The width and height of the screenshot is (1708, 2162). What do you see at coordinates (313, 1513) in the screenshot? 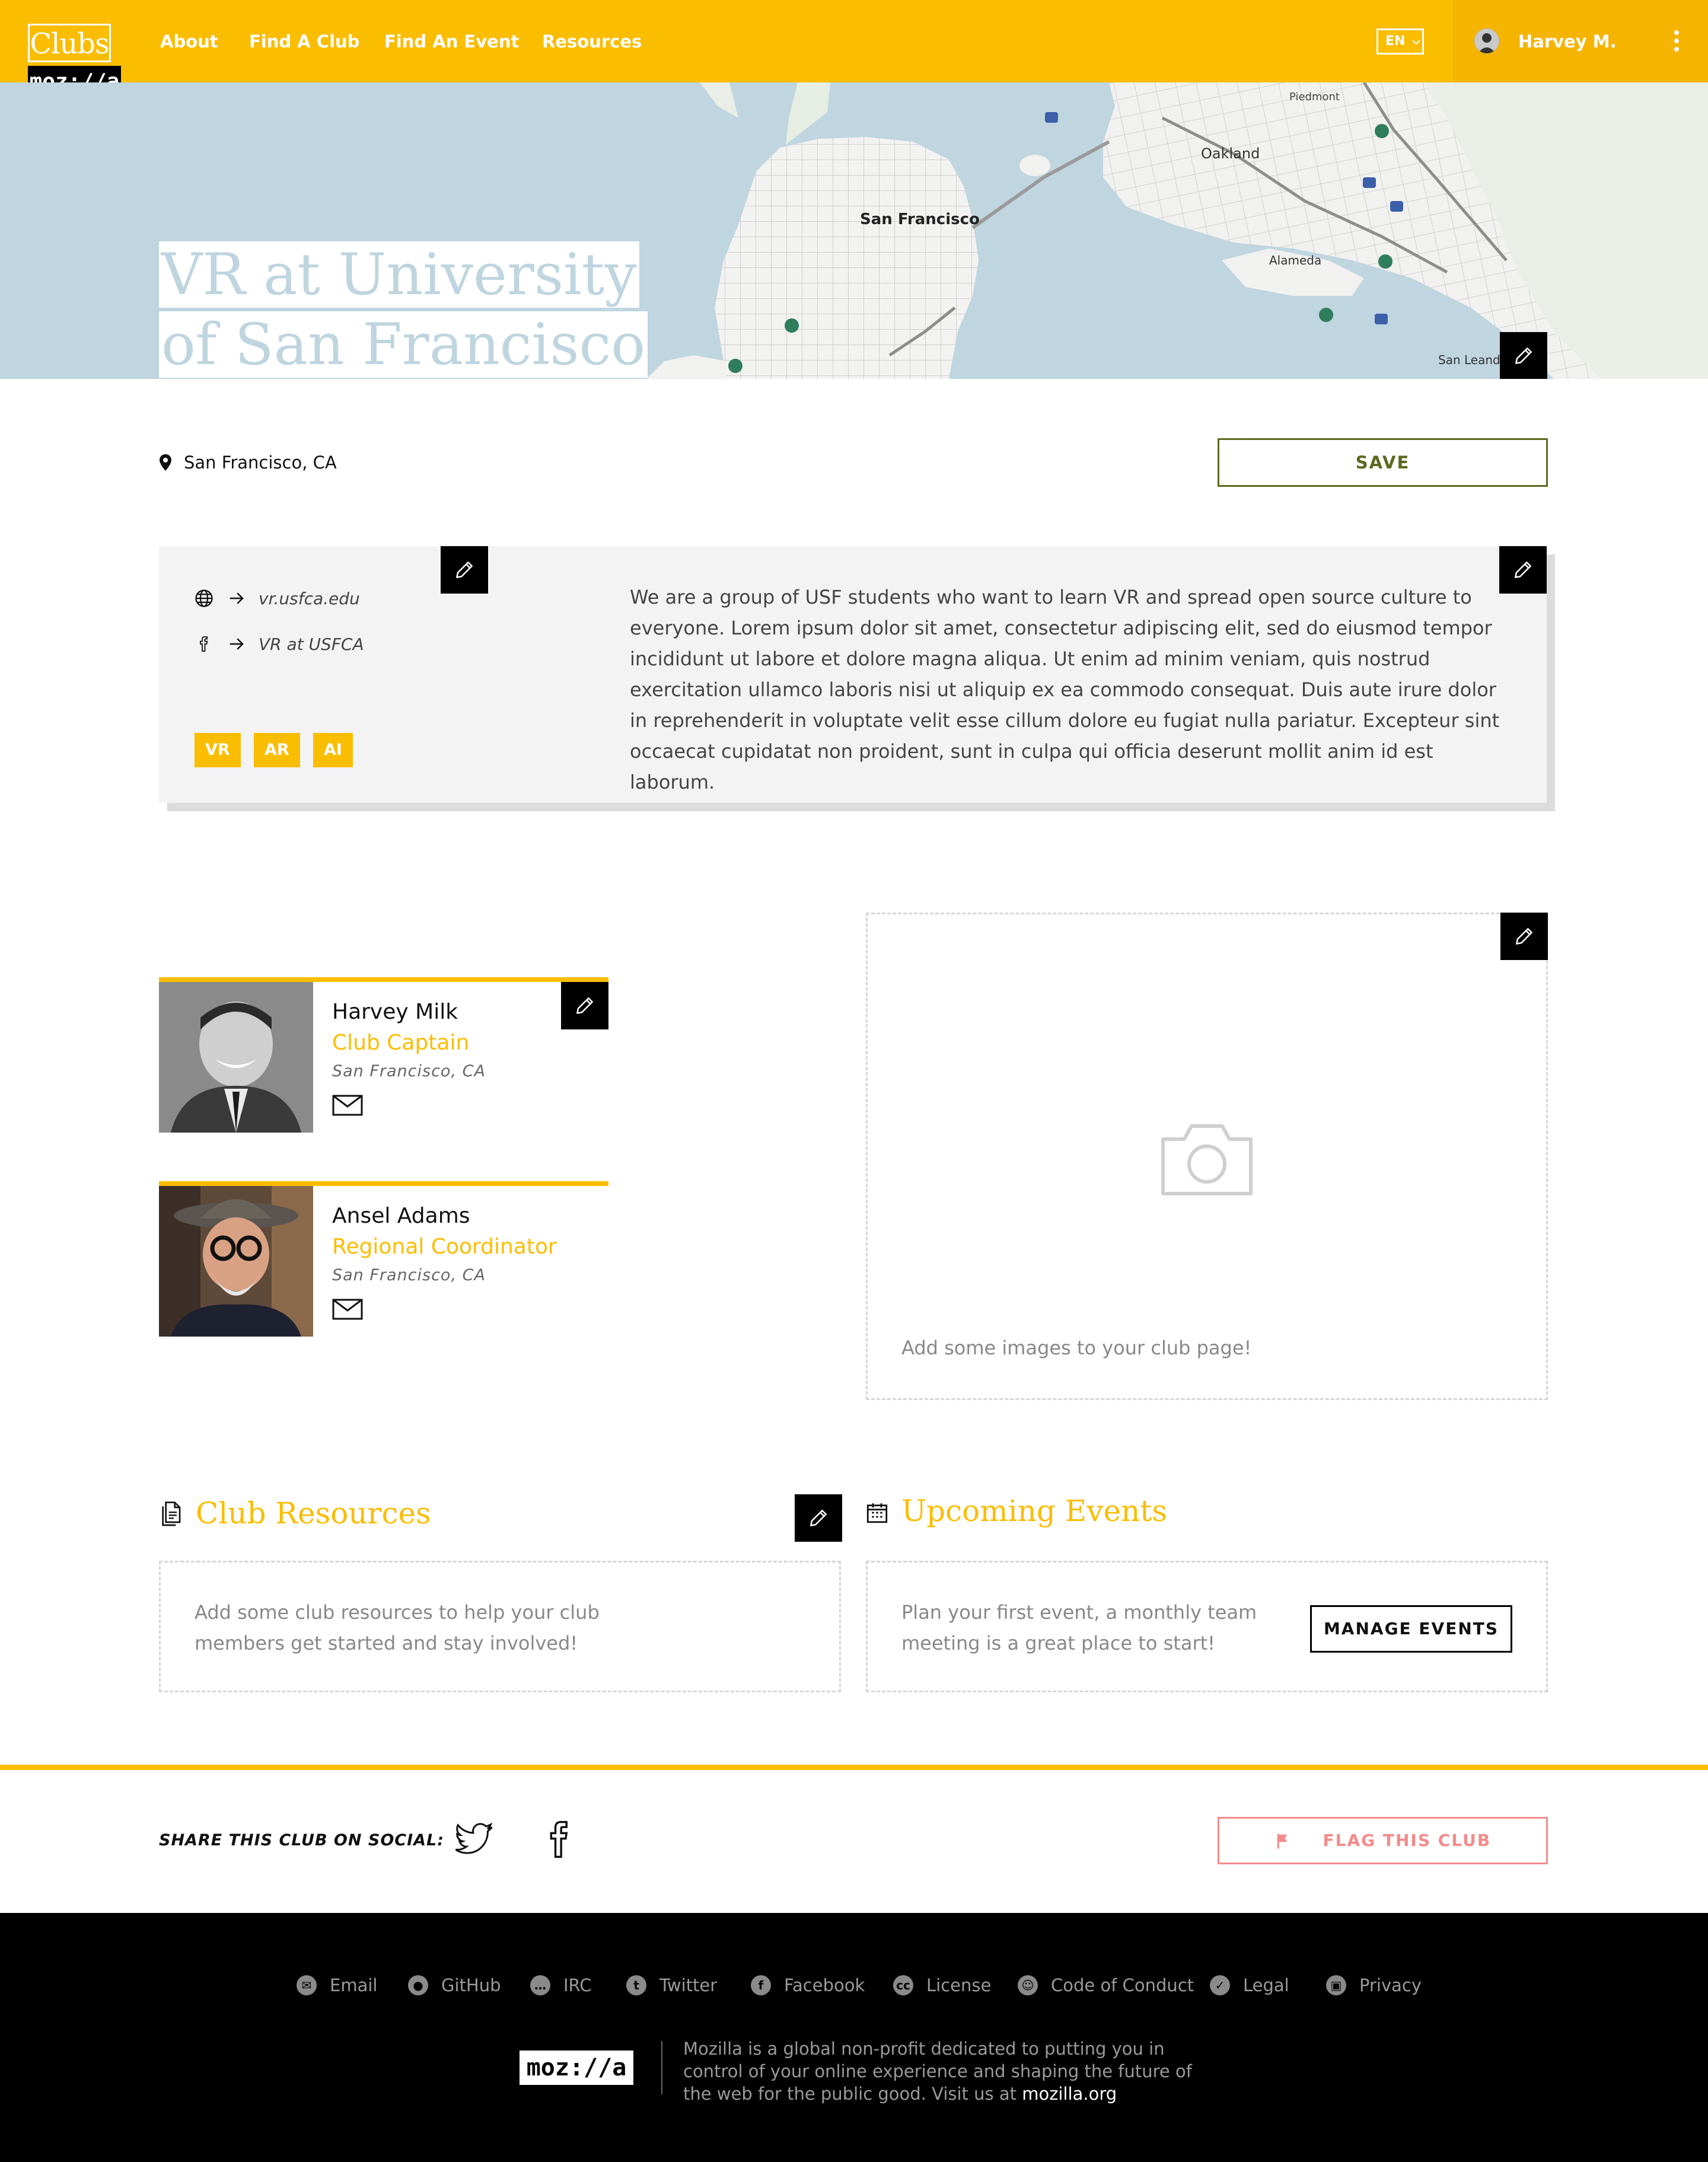
I see `club-resources-title: Club Resources` at bounding box center [313, 1513].